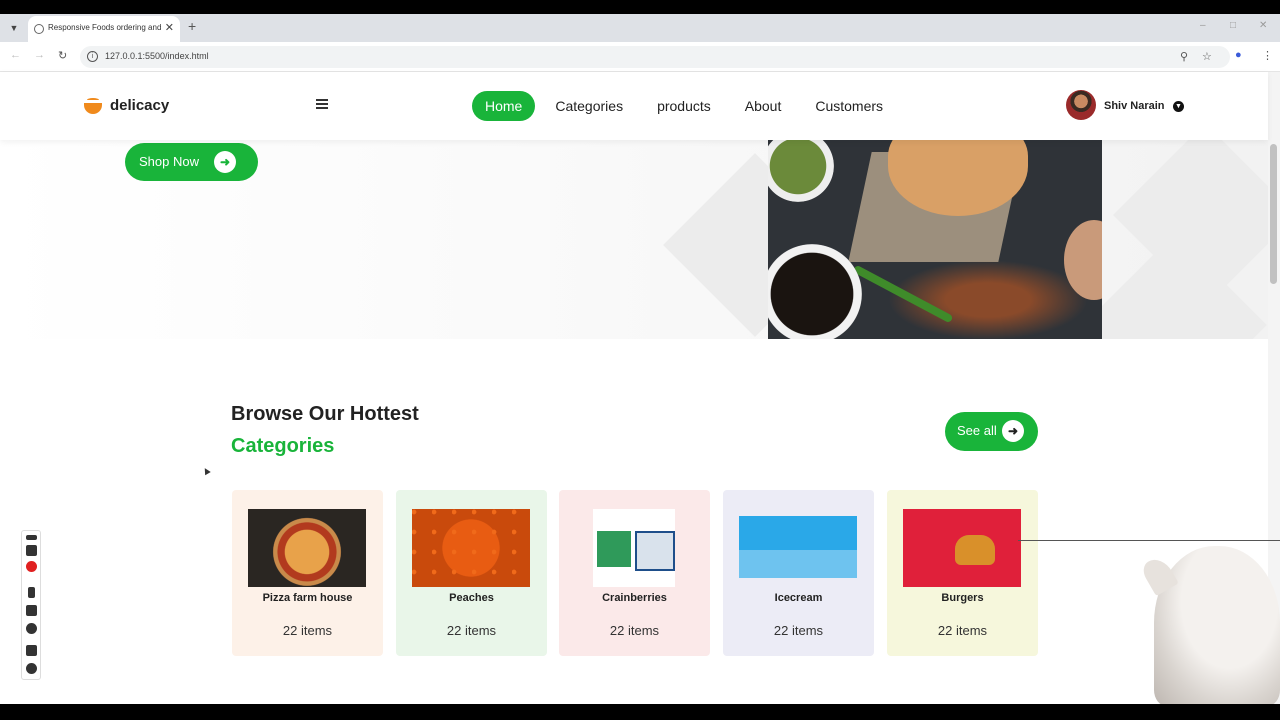 This screenshot has width=1280, height=720. I want to click on cat-webcam-overlay, so click(1209, 623).